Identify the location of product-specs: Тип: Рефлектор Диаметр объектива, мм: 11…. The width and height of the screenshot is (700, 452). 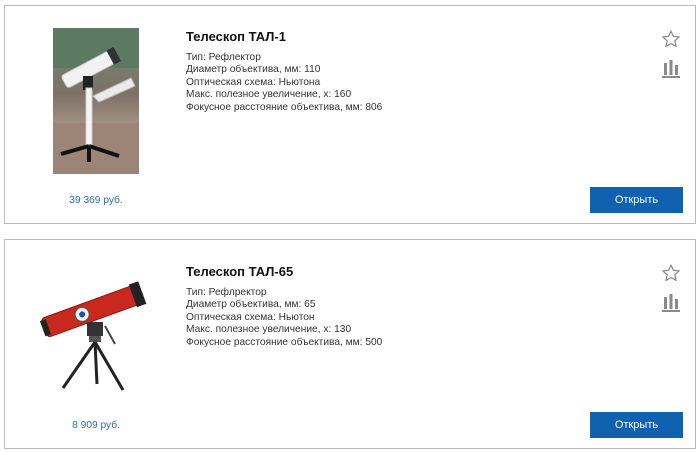
(284, 83).